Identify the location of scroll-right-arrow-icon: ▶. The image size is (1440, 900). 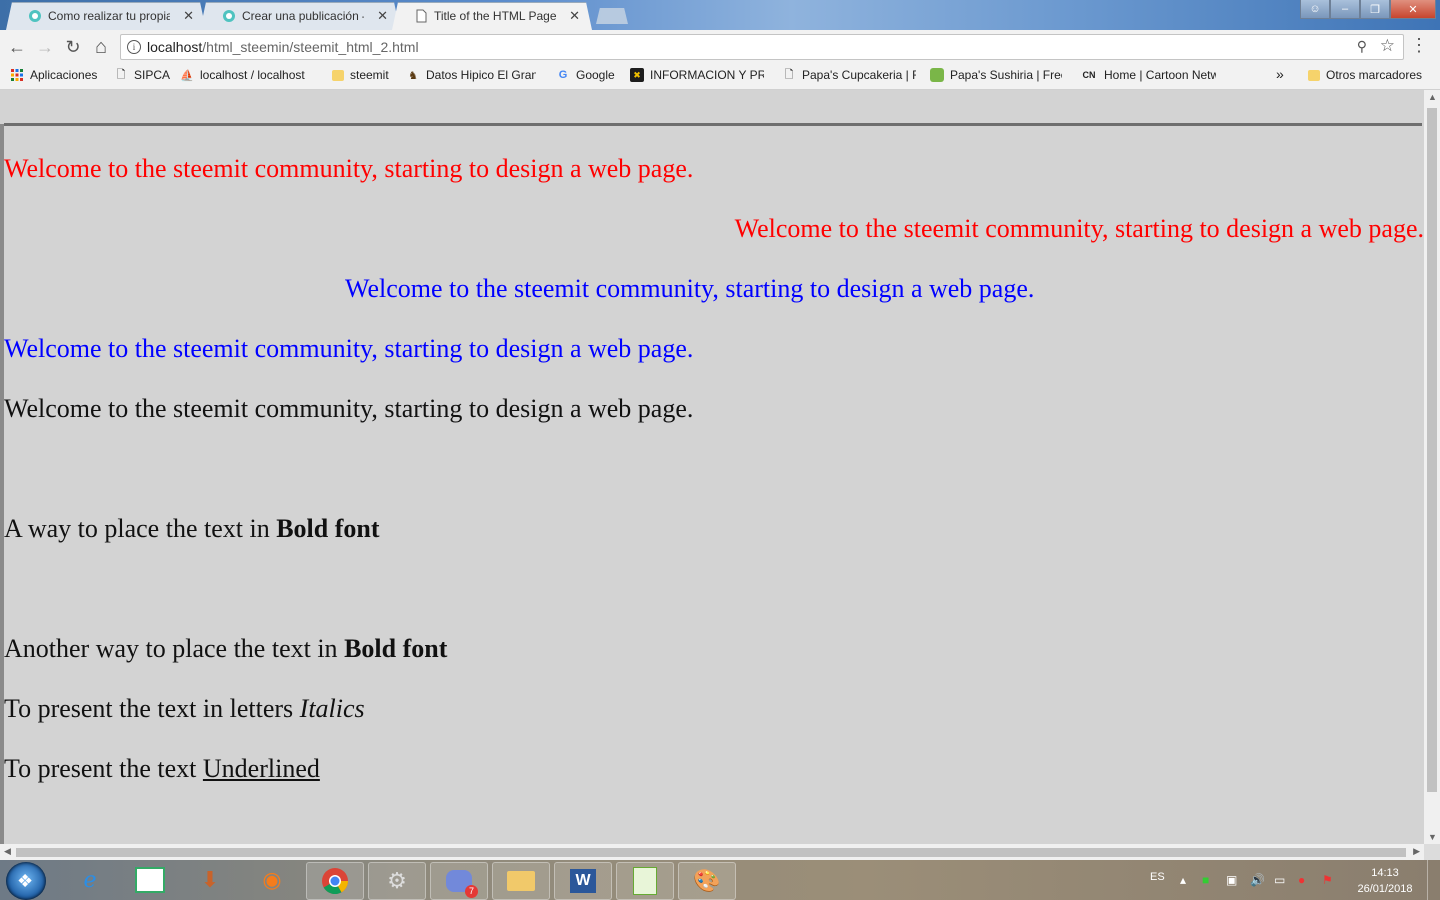
(1416, 851).